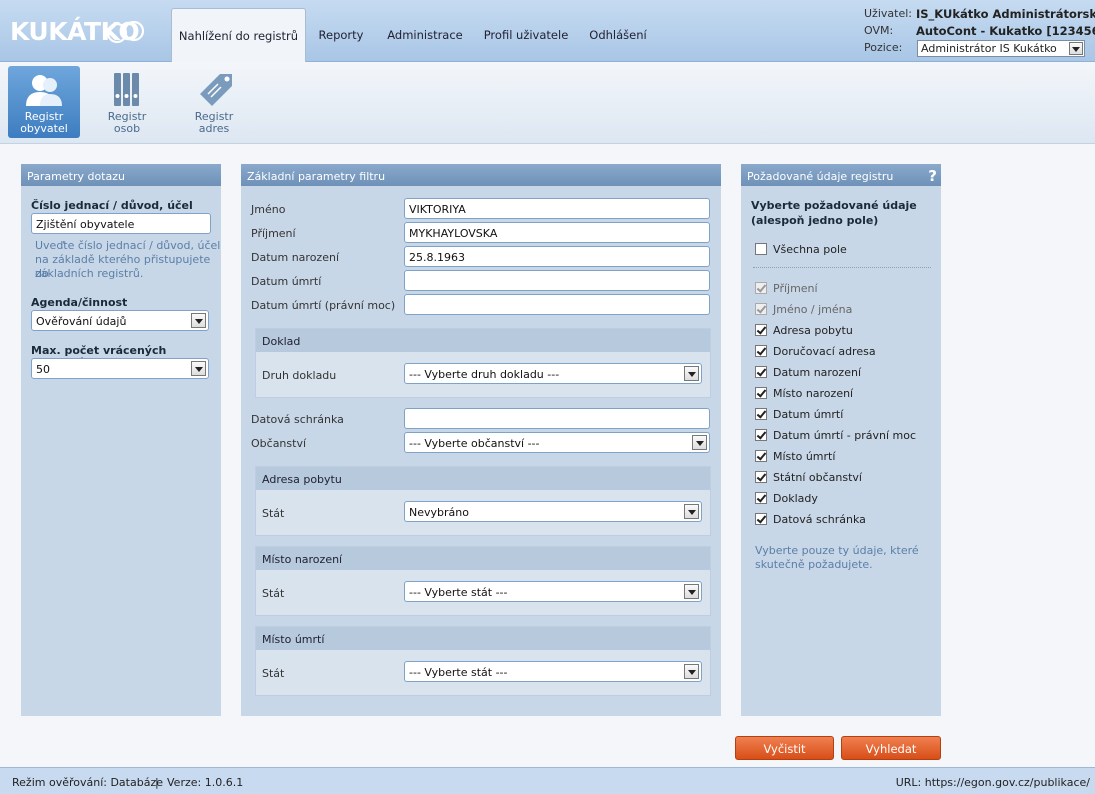 This screenshot has height=794, width=1095. Describe the element at coordinates (819, 519) in the screenshot. I see `field-label: Datová schránka` at that location.